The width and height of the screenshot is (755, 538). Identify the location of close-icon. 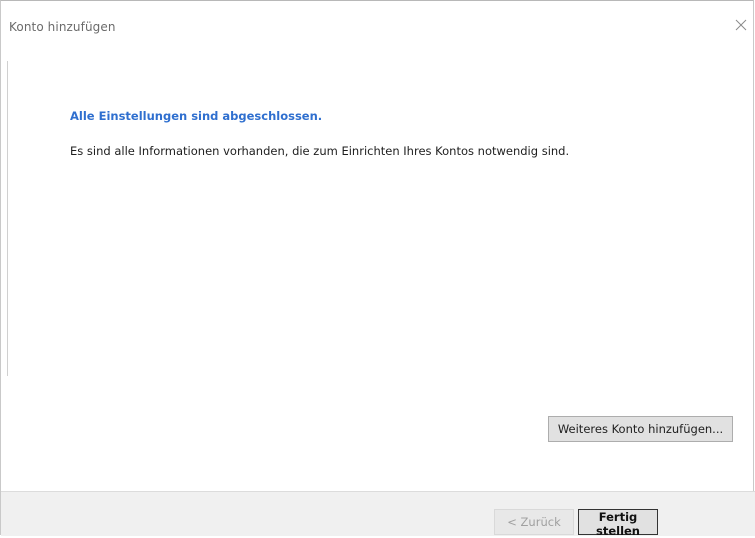
(741, 25).